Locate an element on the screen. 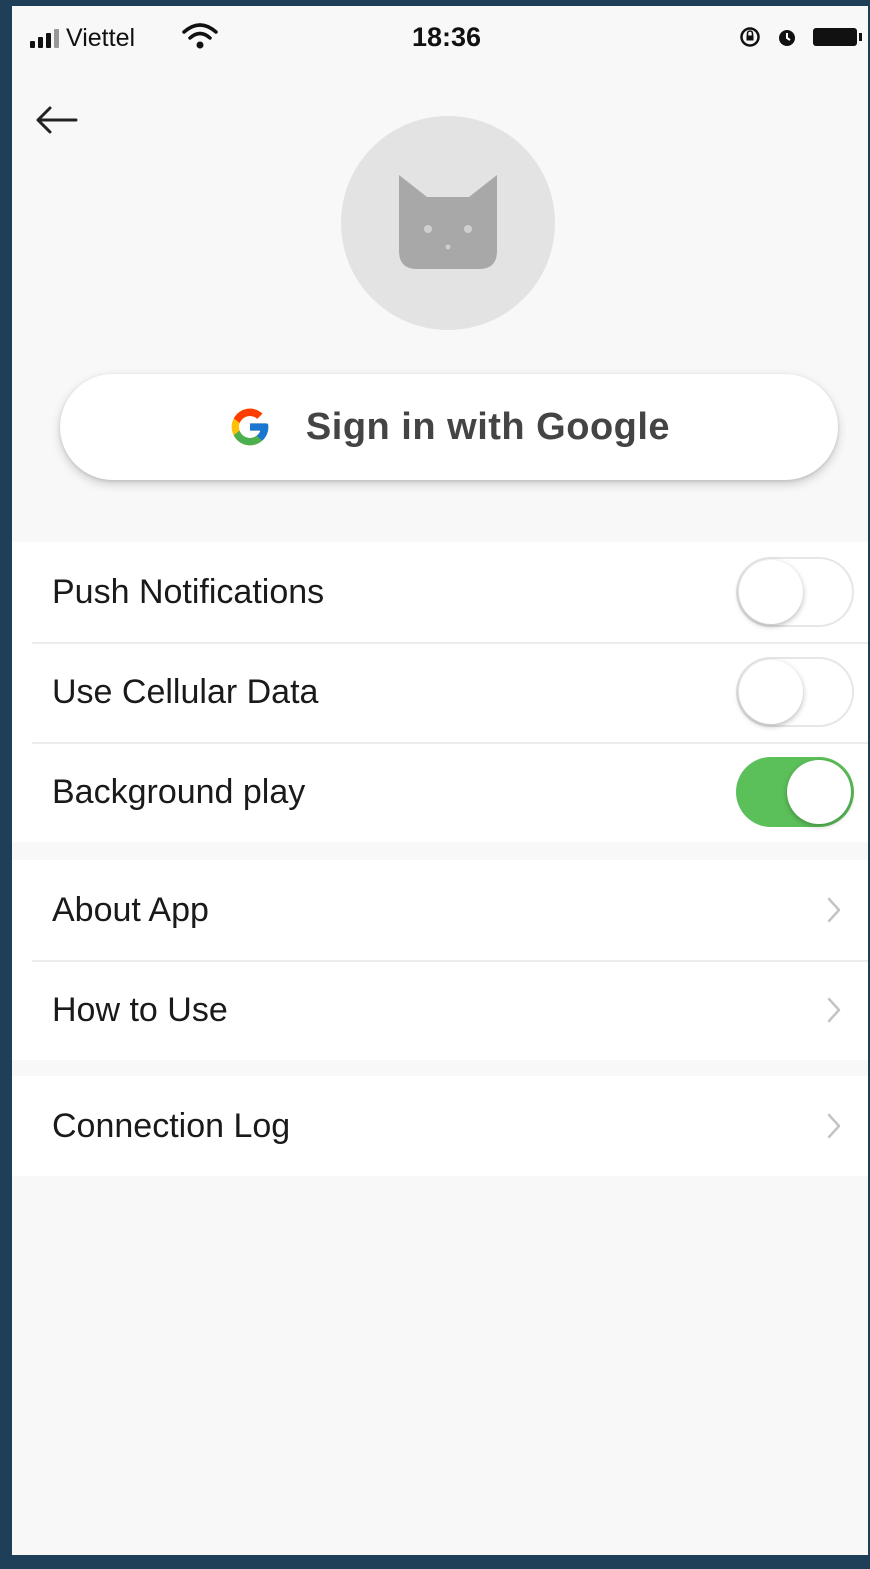  push-notifications-toggle is located at coordinates (795, 592).